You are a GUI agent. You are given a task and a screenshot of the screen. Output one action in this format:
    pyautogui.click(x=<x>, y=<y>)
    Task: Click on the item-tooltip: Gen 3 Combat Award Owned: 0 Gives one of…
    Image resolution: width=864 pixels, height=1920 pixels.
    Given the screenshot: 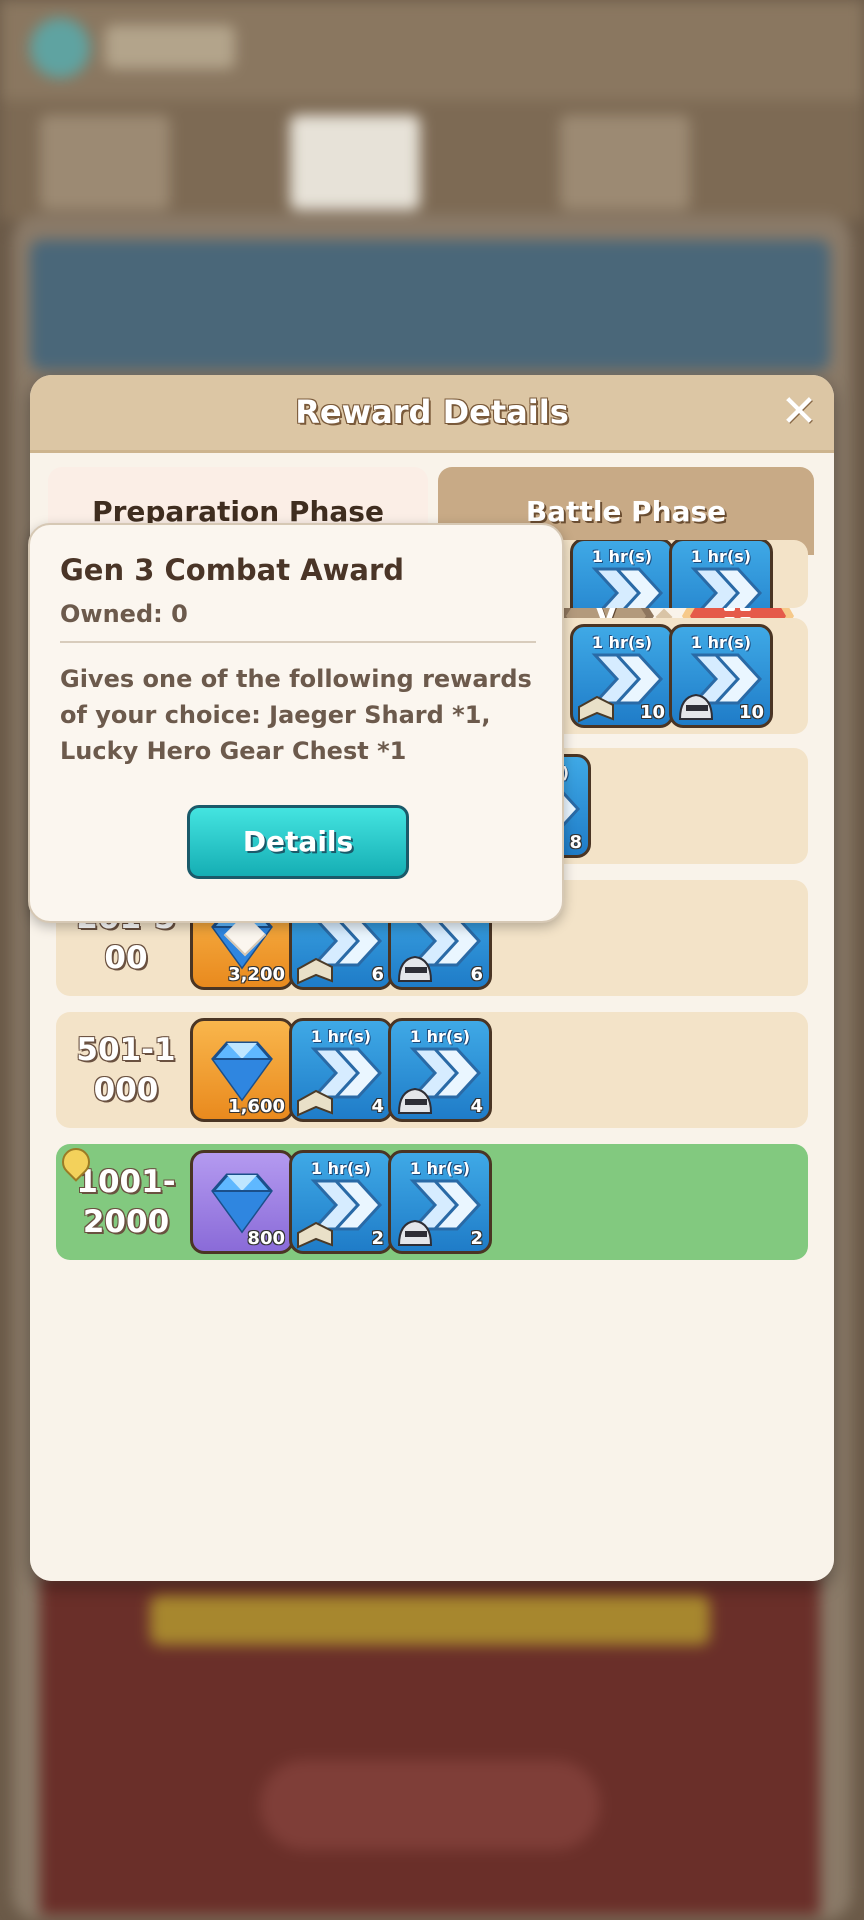 What is the action you would take?
    pyautogui.click(x=296, y=723)
    